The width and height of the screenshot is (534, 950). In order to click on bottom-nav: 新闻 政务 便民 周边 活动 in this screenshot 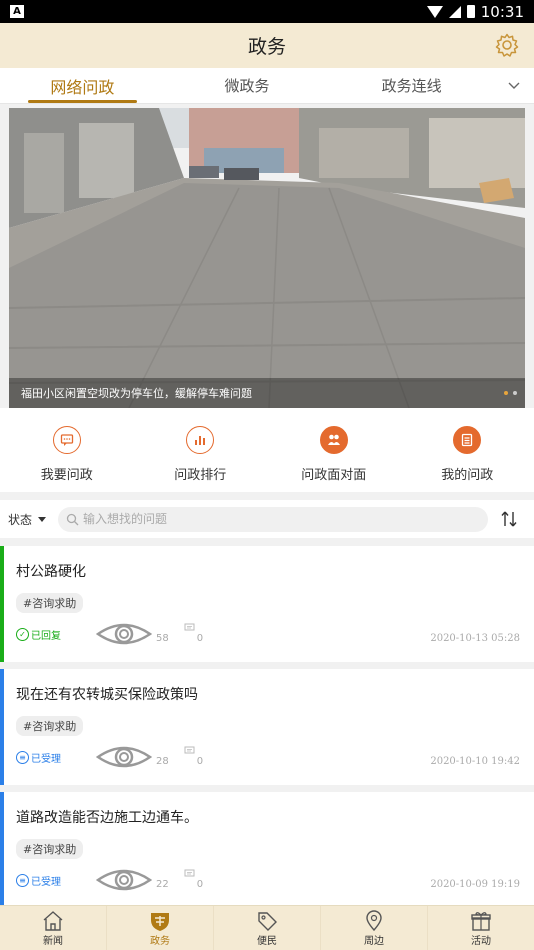, I will do `click(267, 927)`.